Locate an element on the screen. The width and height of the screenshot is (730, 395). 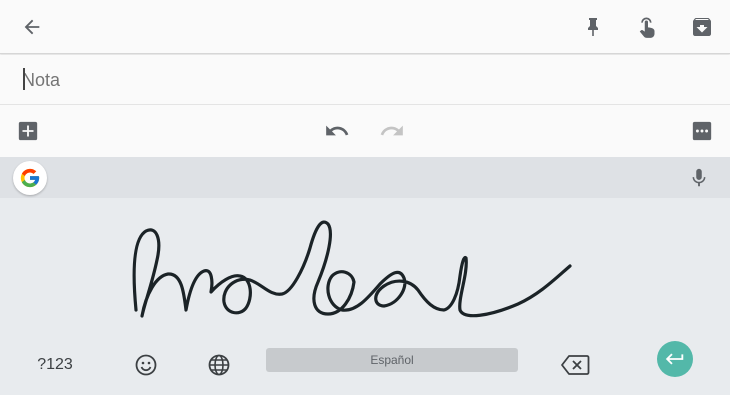
app-bar is located at coordinates (365, 27).